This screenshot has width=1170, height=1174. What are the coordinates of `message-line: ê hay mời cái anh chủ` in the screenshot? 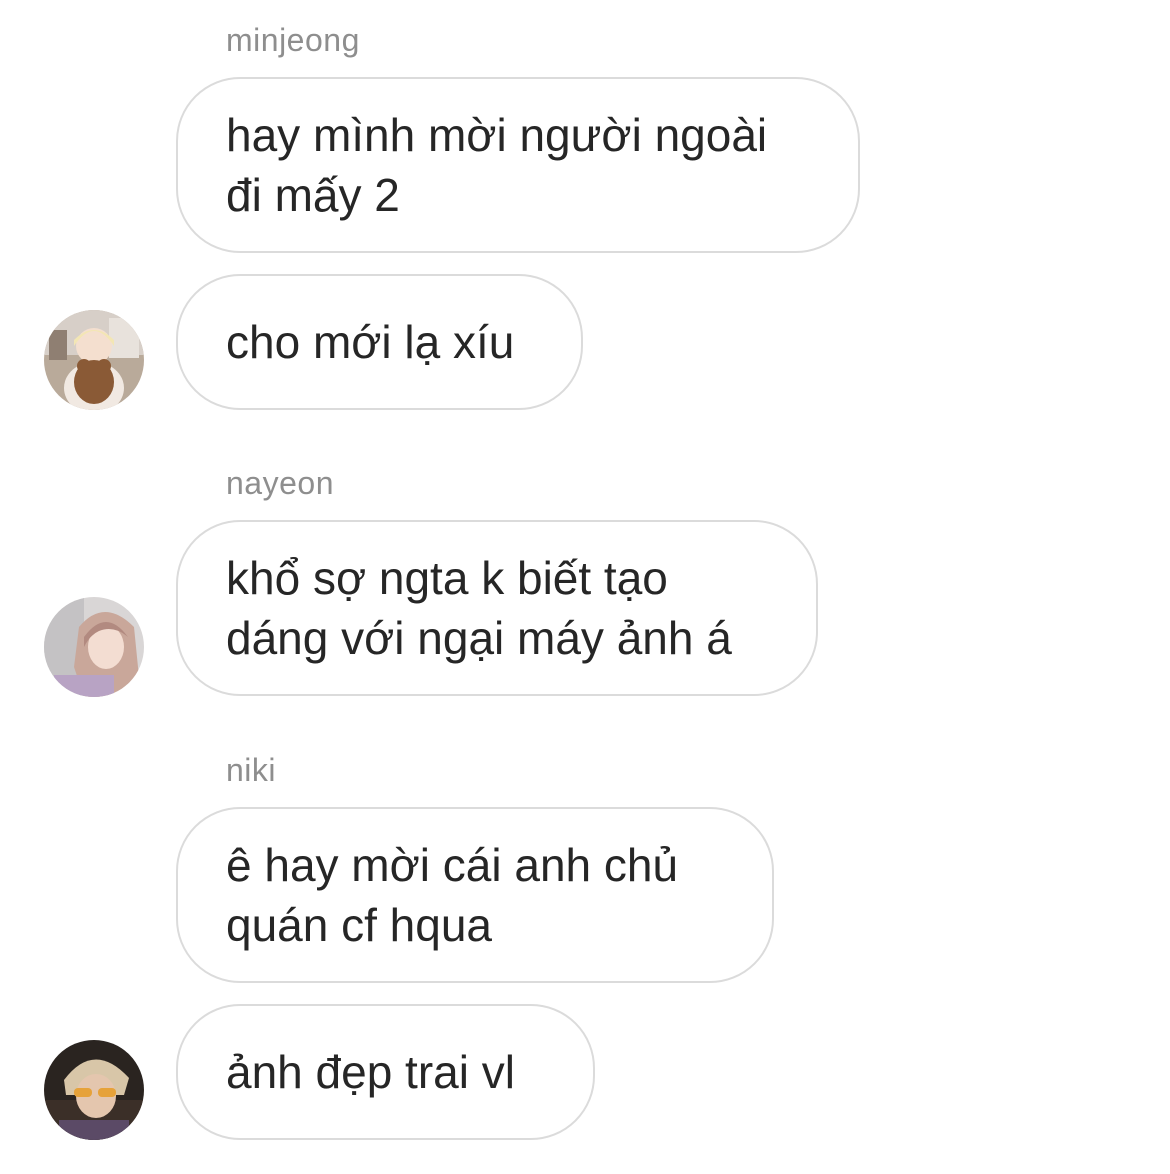 It's located at (452, 865).